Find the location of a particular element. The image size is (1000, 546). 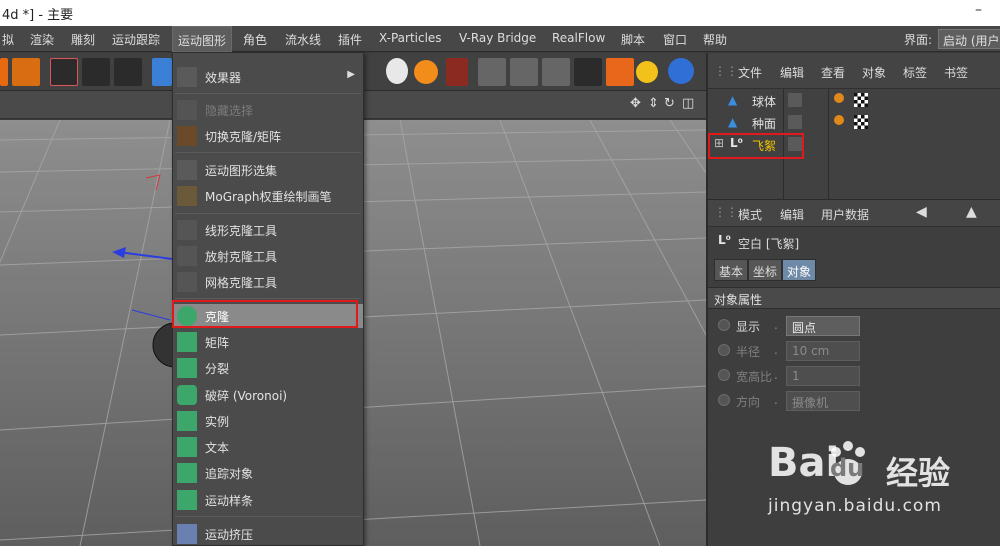

menu-vray-bridge: V-Ray Bridge is located at coordinates (497, 38).